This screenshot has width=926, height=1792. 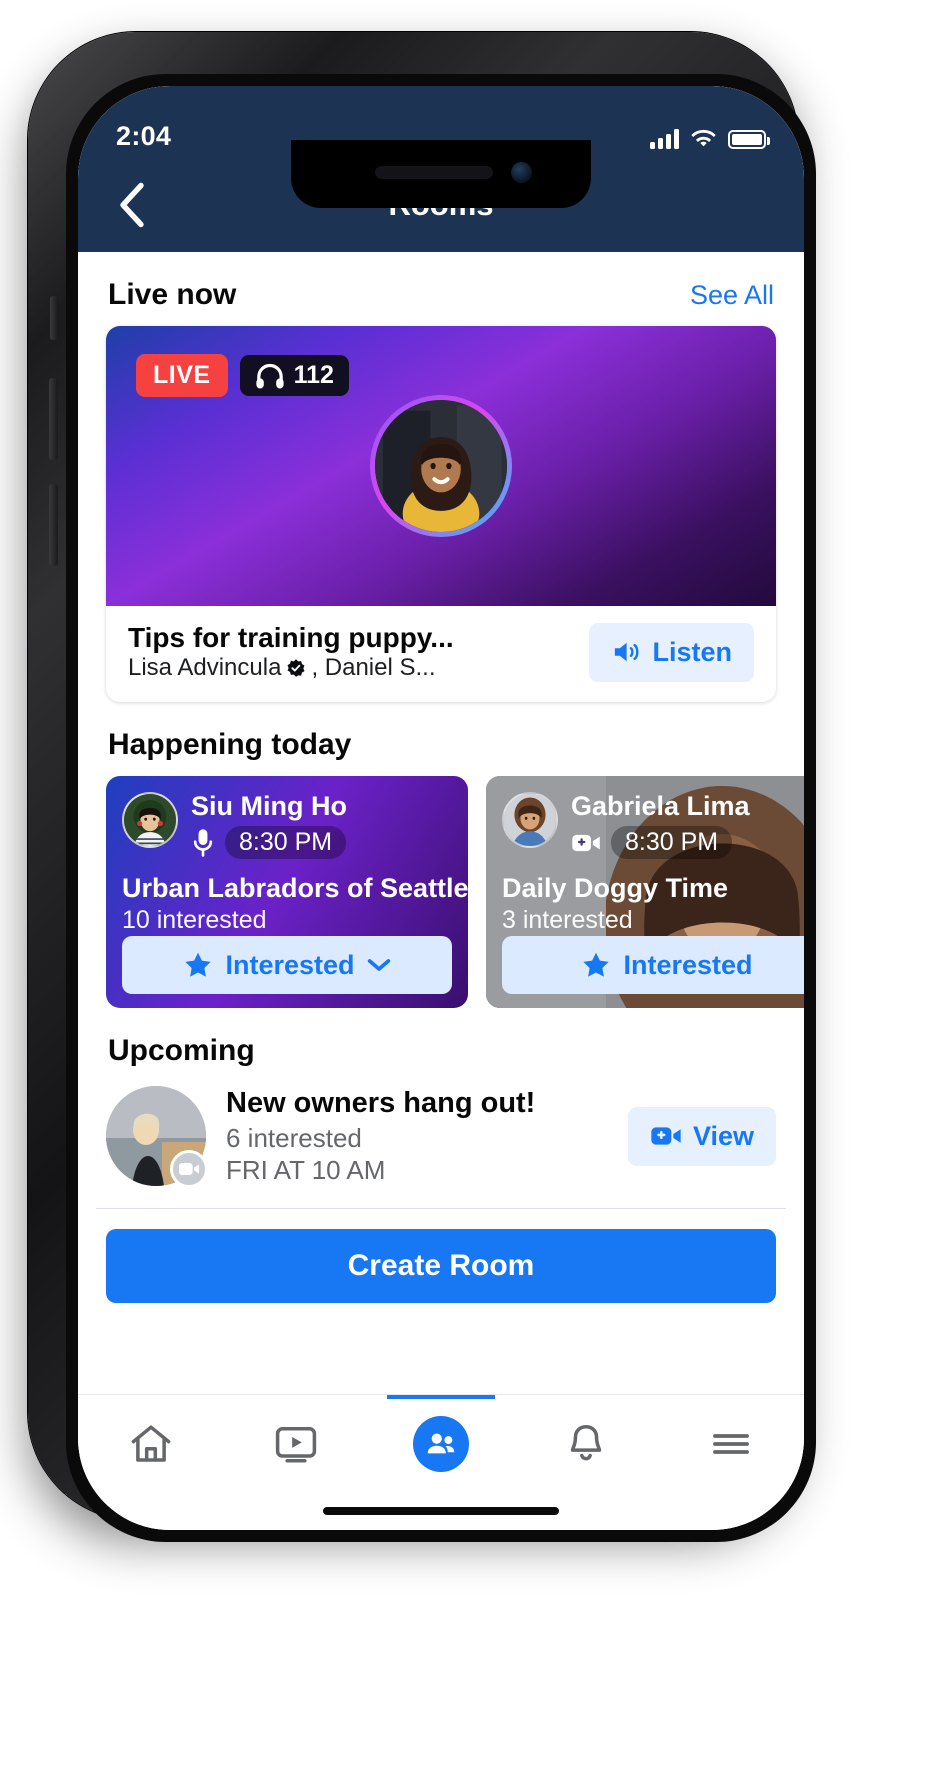 I want to click on menu-hamburger-icon, so click(x=731, y=1443).